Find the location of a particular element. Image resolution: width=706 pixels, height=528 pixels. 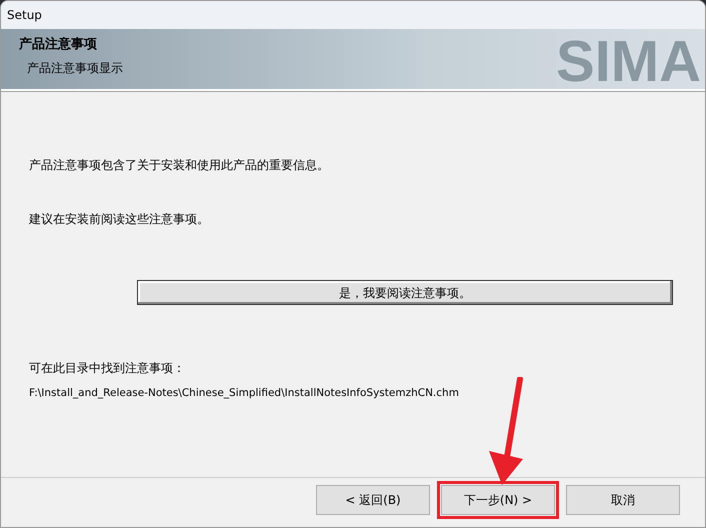

dialog-button: < 返回(B) is located at coordinates (373, 499).